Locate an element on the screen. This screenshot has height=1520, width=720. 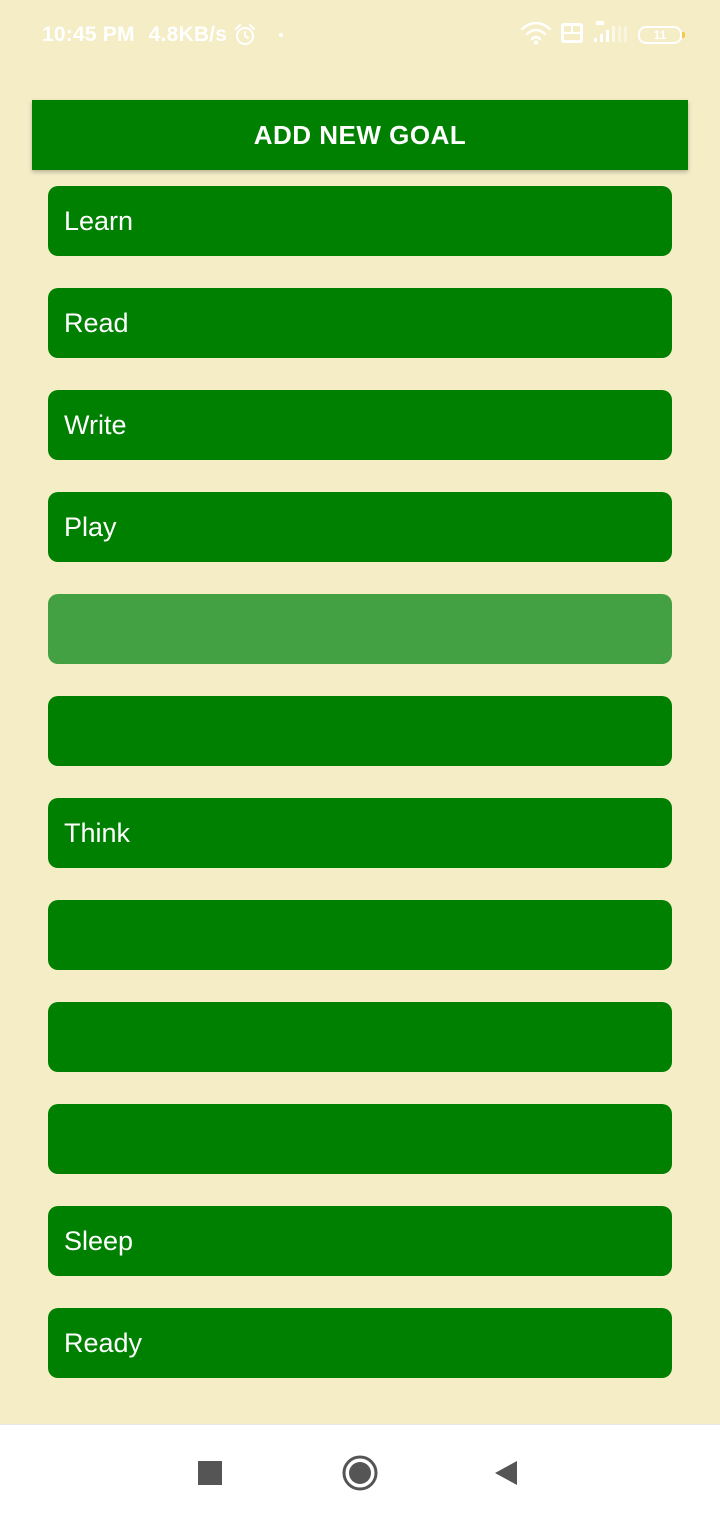
wifi-icon is located at coordinates (536, 35).